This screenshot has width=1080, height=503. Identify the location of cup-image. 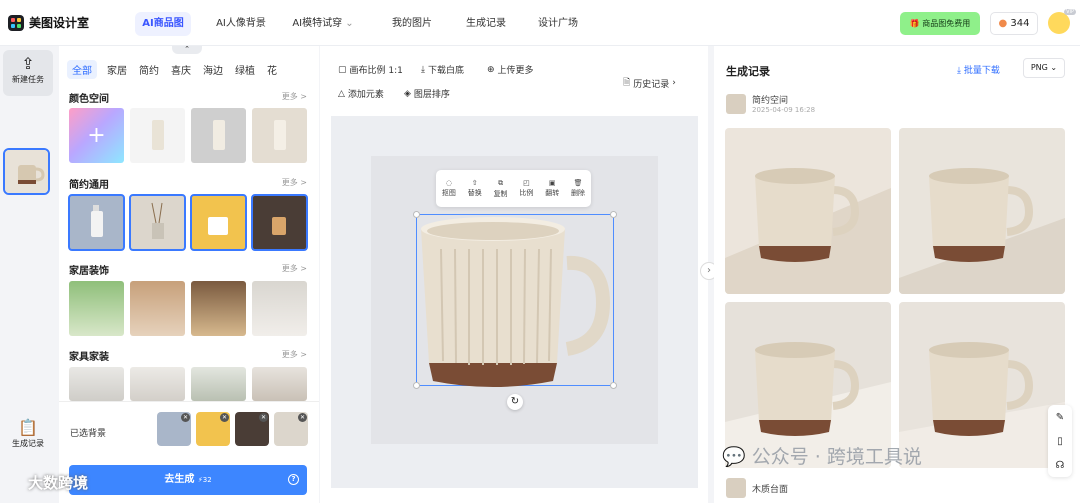
(218, 226).